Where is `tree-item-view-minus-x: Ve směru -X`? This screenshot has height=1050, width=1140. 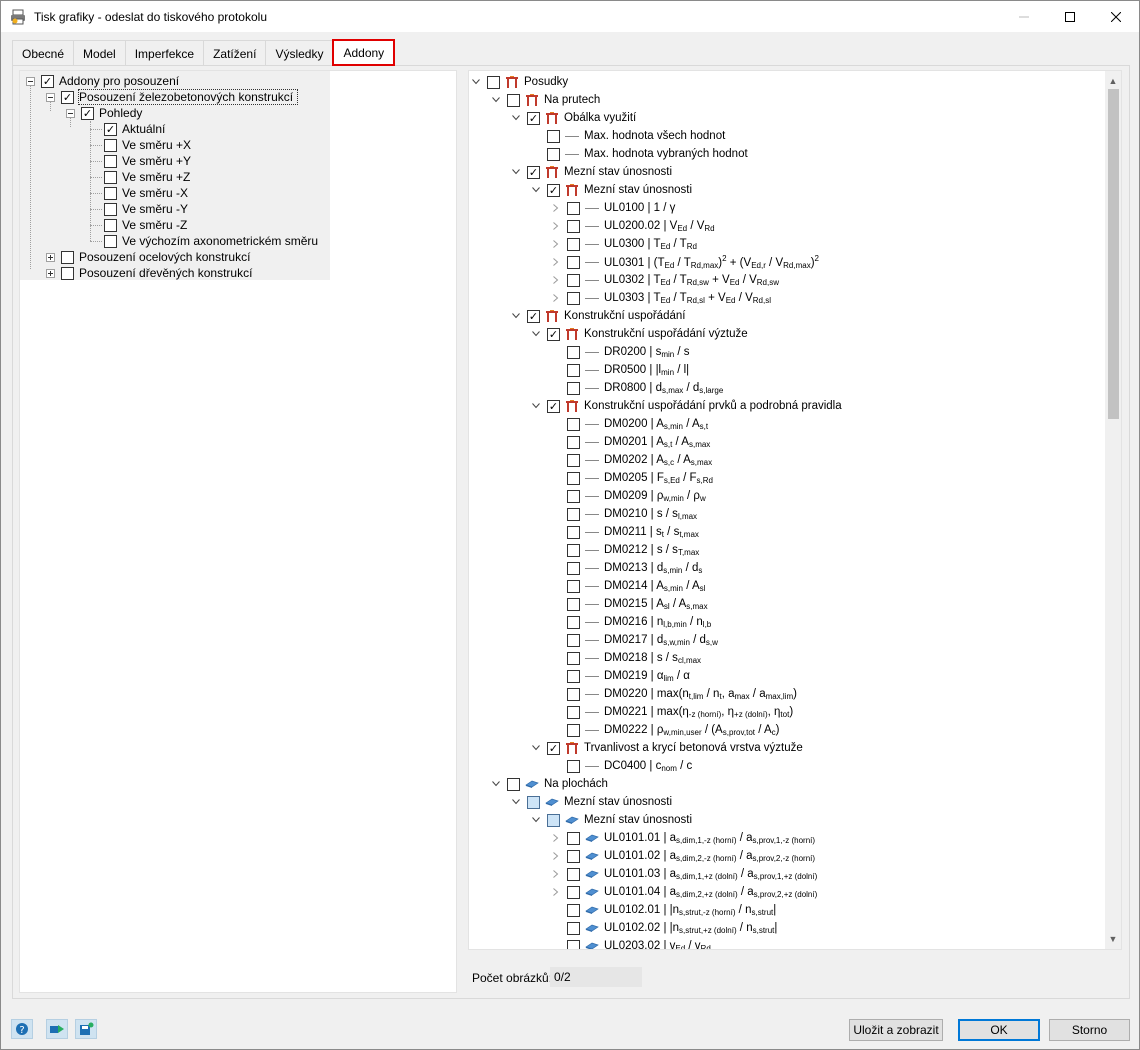
tree-item-view-minus-x: Ve směru -X is located at coordinates (146, 193).